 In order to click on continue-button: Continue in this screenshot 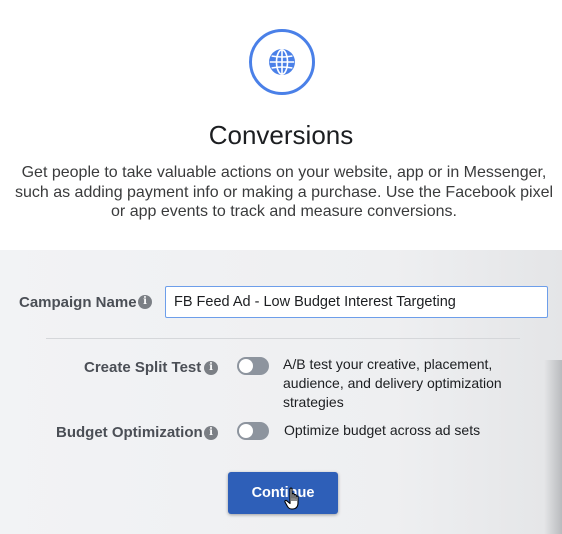, I will do `click(283, 493)`.